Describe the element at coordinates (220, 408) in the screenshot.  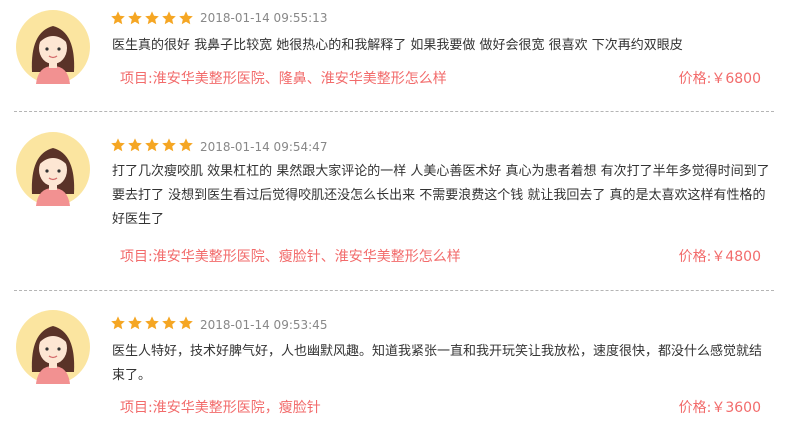
I see `review-project-link: 项目:淮安华美整形医院，瘦脸针` at that location.